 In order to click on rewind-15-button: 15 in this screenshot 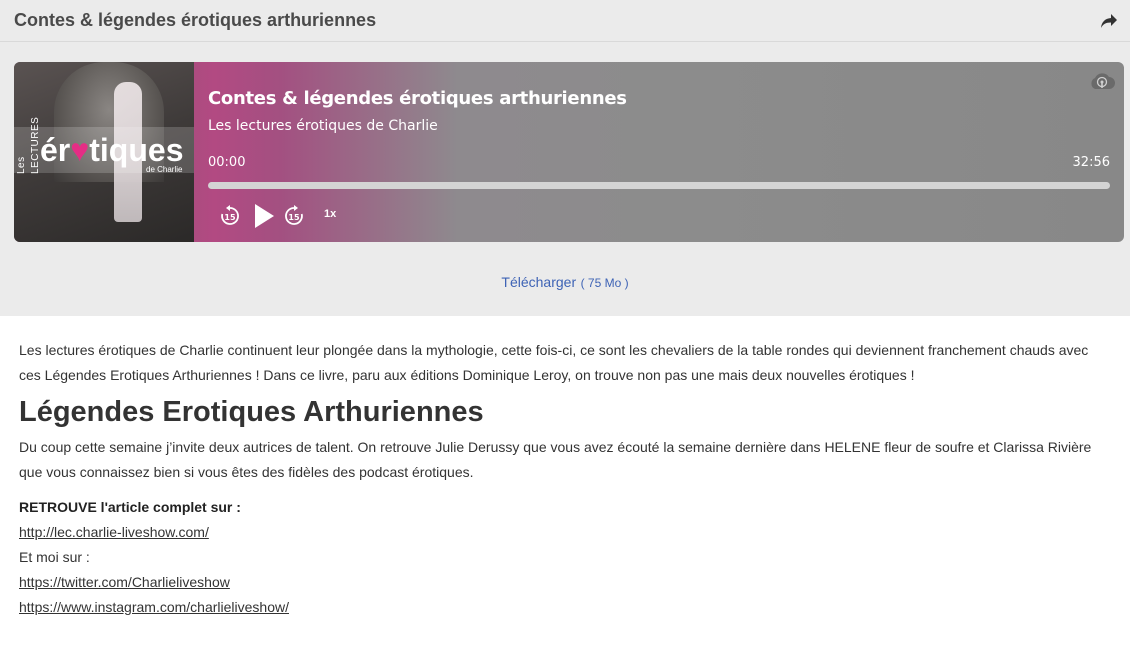, I will do `click(230, 216)`.